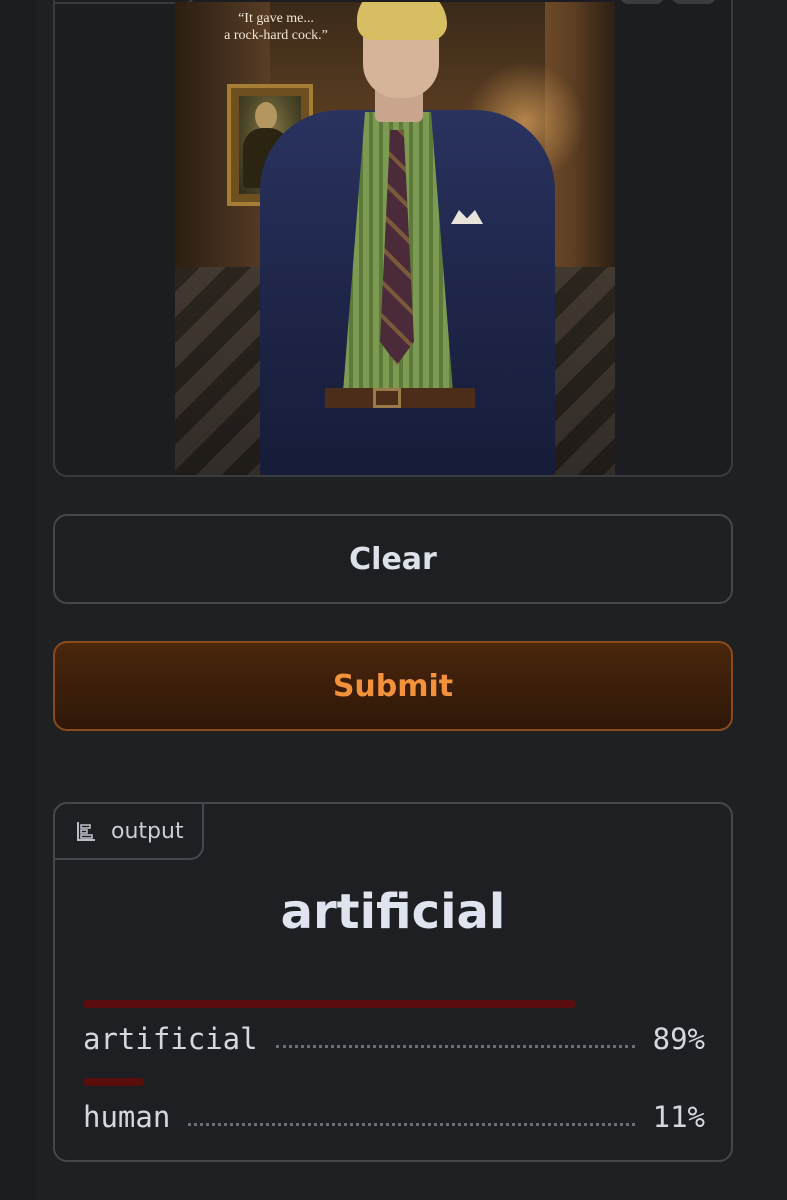 The image size is (787, 1200). What do you see at coordinates (125, 2) in the screenshot?
I see `image-input-tab` at bounding box center [125, 2].